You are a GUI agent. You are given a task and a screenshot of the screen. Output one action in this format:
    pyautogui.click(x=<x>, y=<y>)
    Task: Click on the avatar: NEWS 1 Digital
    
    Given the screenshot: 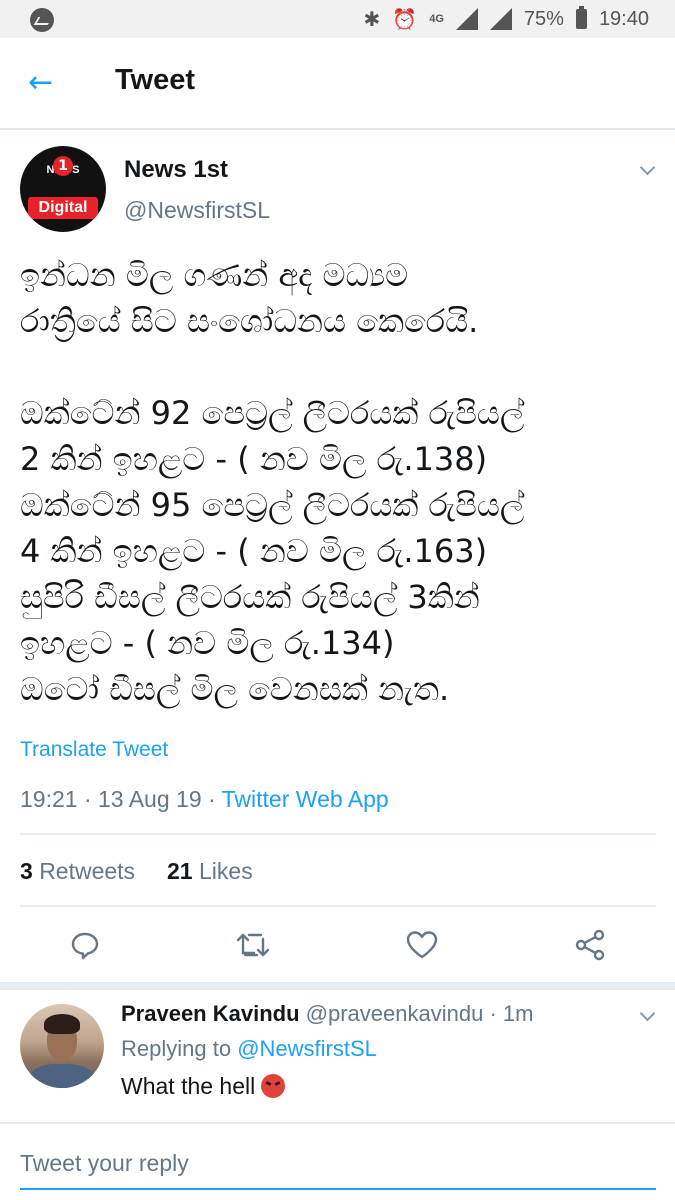 What is the action you would take?
    pyautogui.click(x=63, y=189)
    